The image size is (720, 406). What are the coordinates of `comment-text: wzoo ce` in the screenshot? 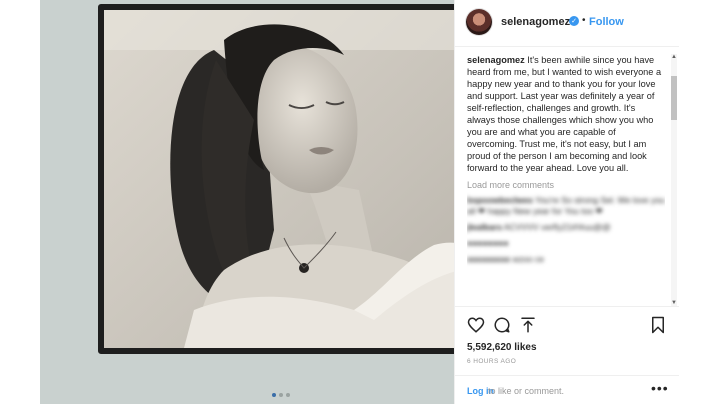 It's located at (528, 259).